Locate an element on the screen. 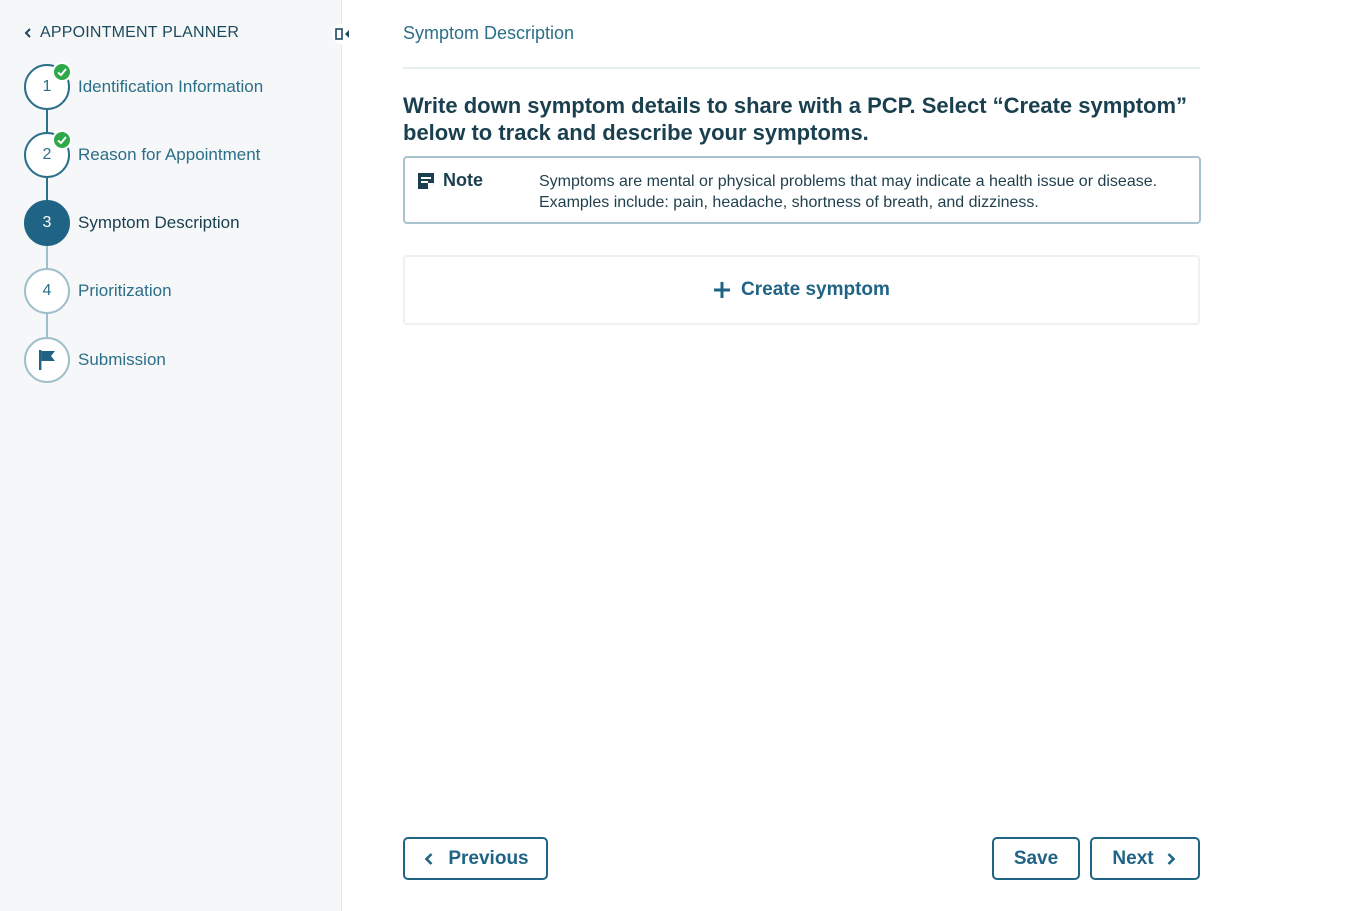 The width and height of the screenshot is (1366, 911). step-label: Identification Information is located at coordinates (171, 86).